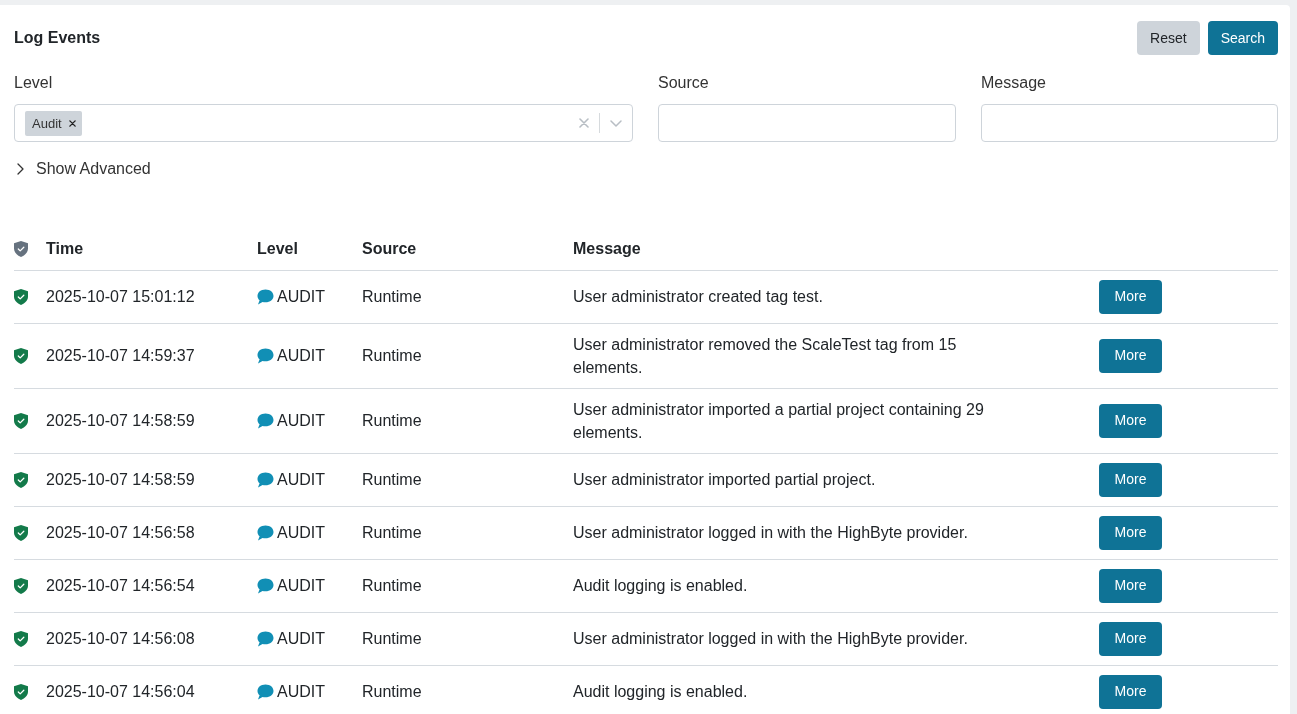 This screenshot has height=714, width=1297. What do you see at coordinates (151, 638) in the screenshot?
I see `time-cell: 2025-10-07 14:56:08` at bounding box center [151, 638].